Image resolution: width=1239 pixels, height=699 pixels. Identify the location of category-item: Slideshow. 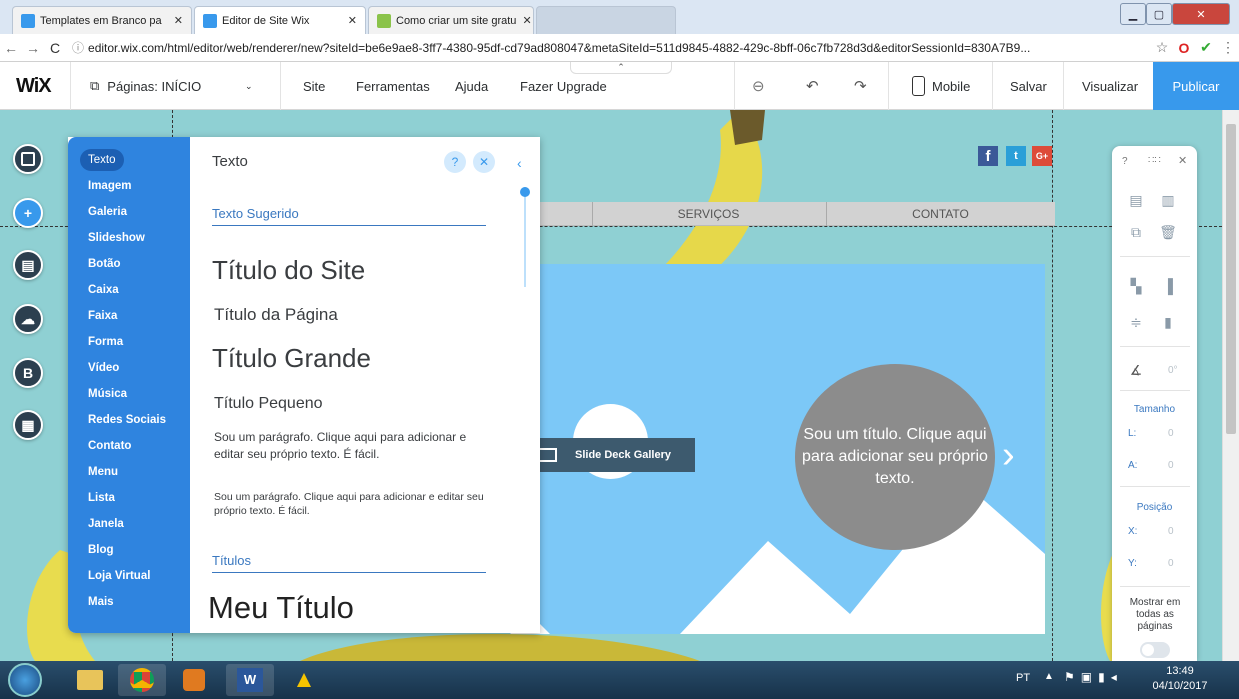
(116, 238).